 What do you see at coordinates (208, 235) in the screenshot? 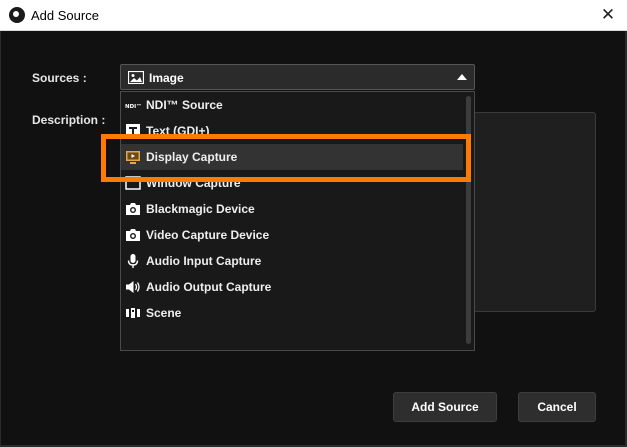
I see `list-item-label: Video Capture Device` at bounding box center [208, 235].